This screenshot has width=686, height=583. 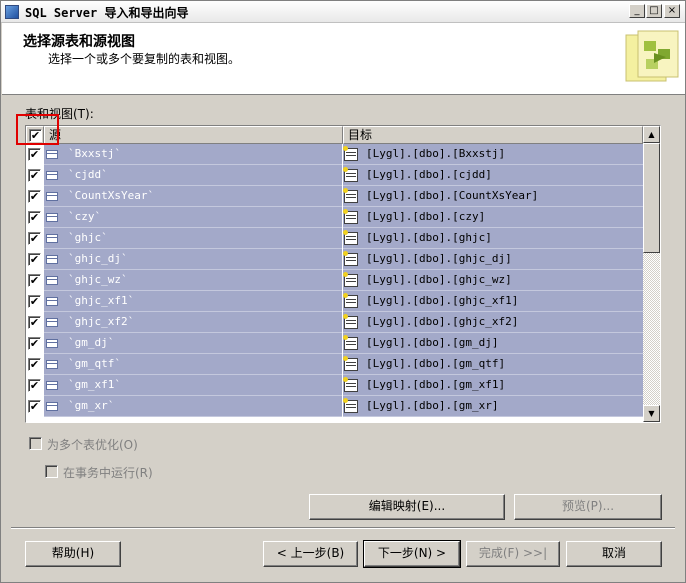 What do you see at coordinates (439, 258) in the screenshot?
I see `destination-name: [Lygl].[dbo].[ghjc_dj]` at bounding box center [439, 258].